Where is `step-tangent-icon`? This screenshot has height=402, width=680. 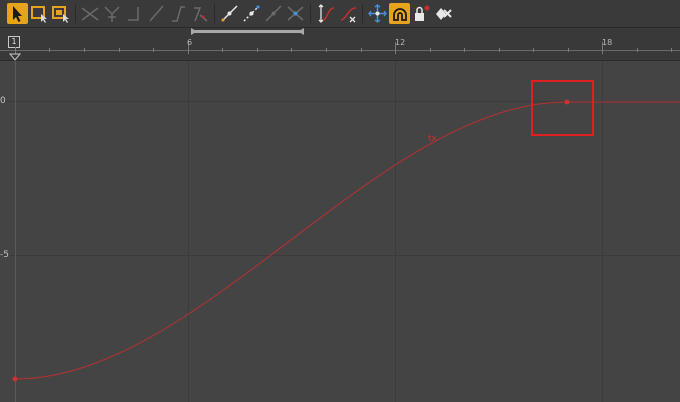 step-tangent-icon is located at coordinates (134, 13).